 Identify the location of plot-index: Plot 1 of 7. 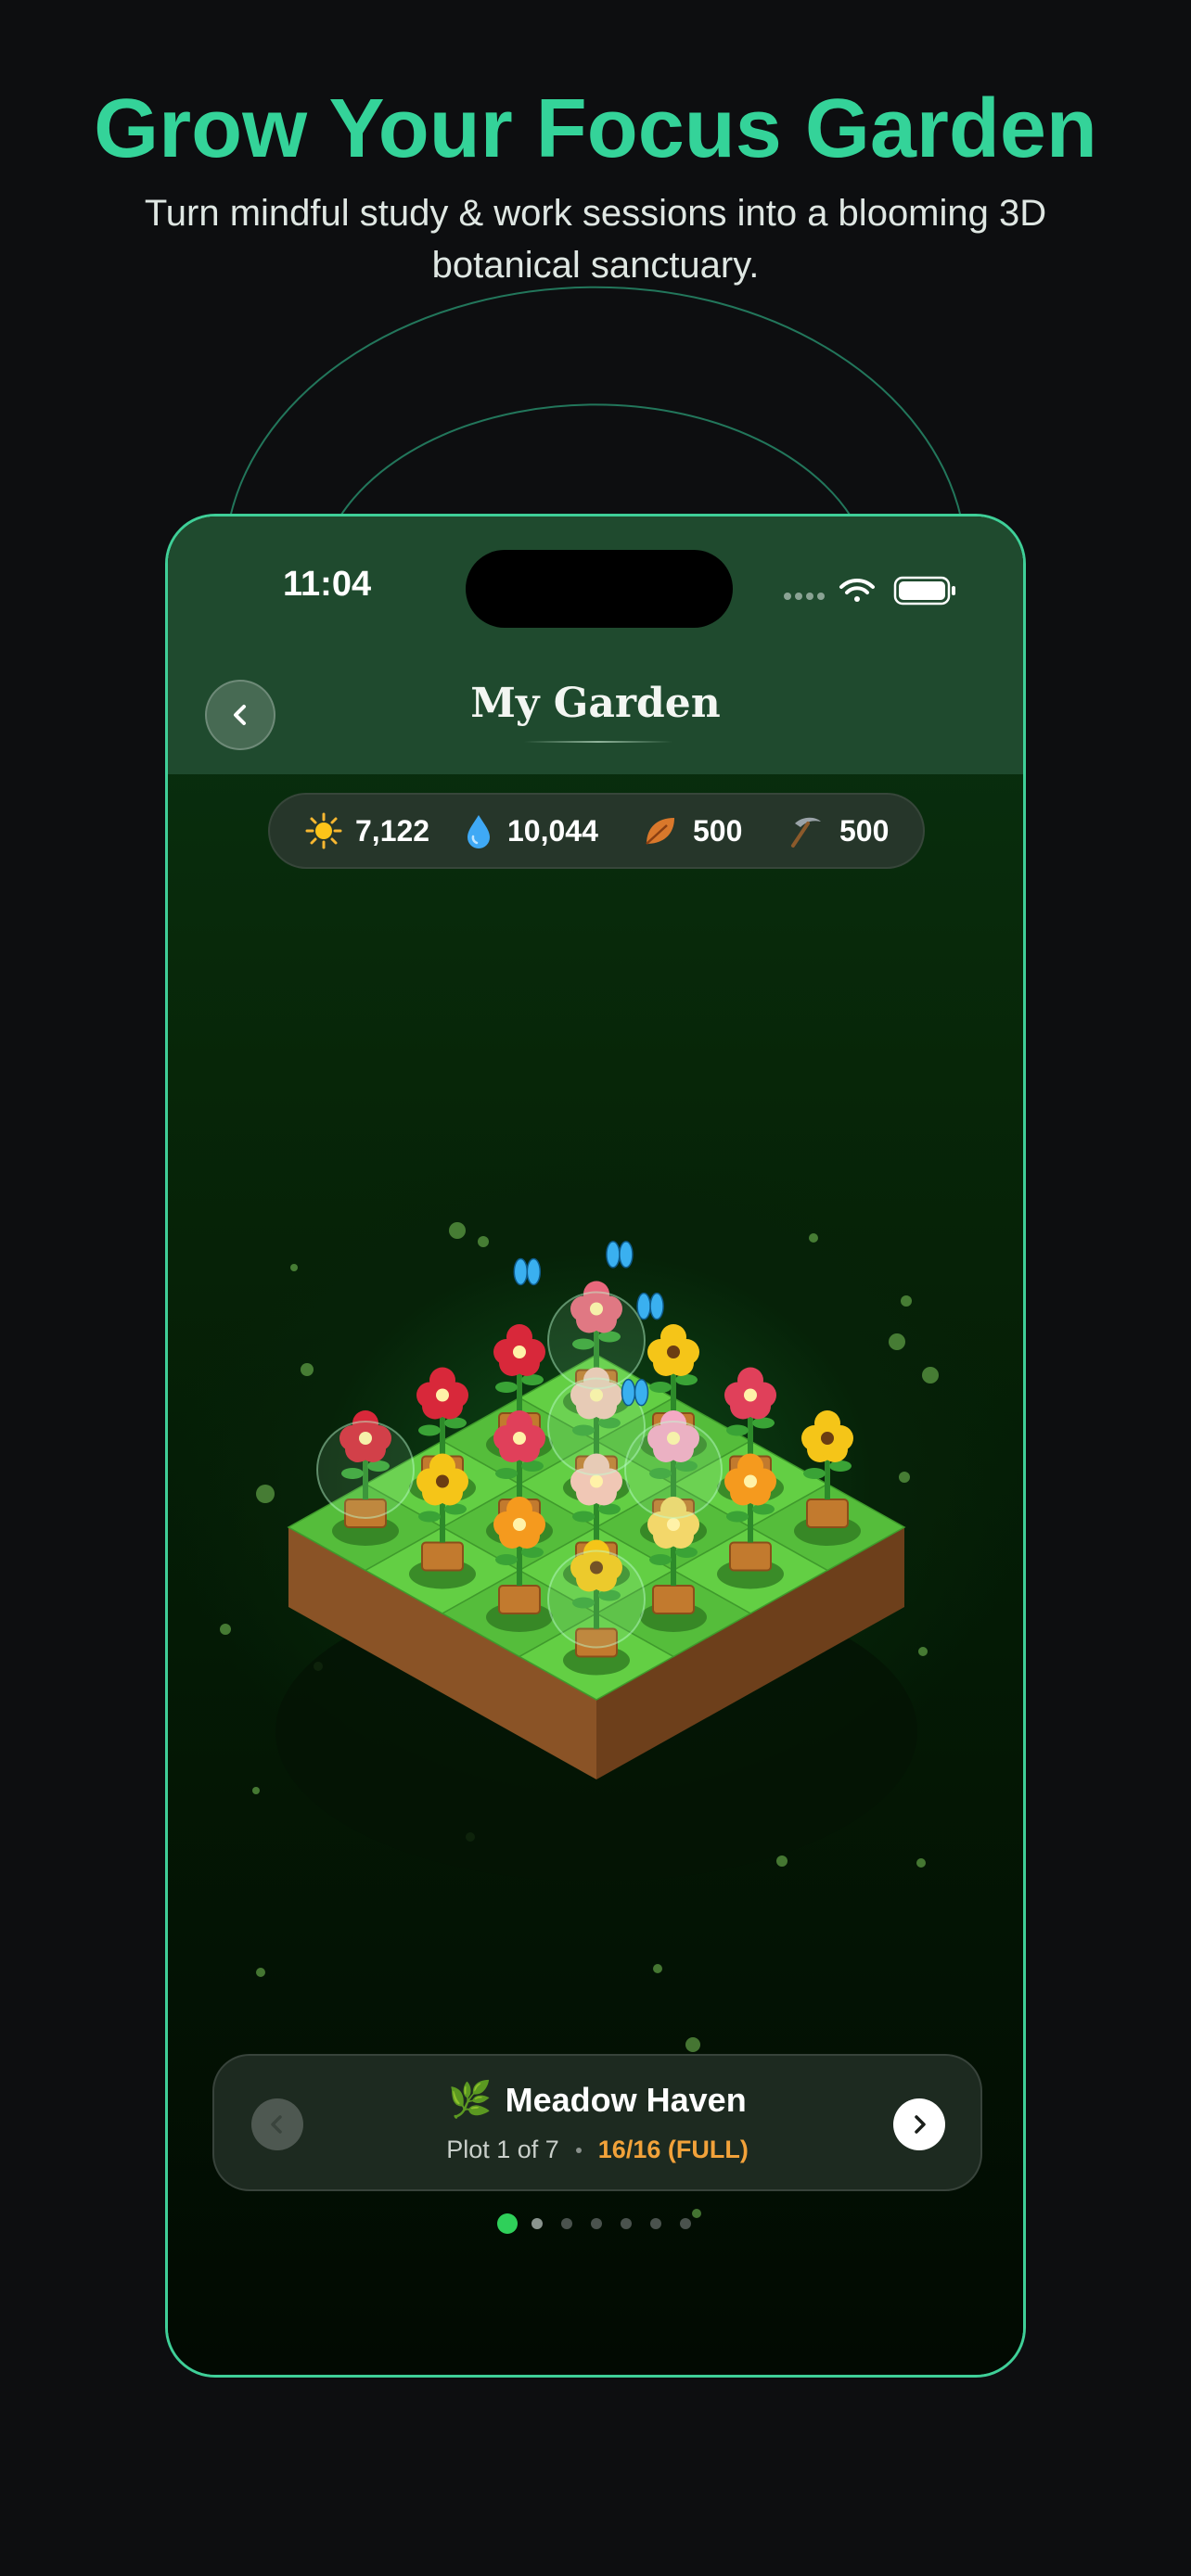
(502, 2150).